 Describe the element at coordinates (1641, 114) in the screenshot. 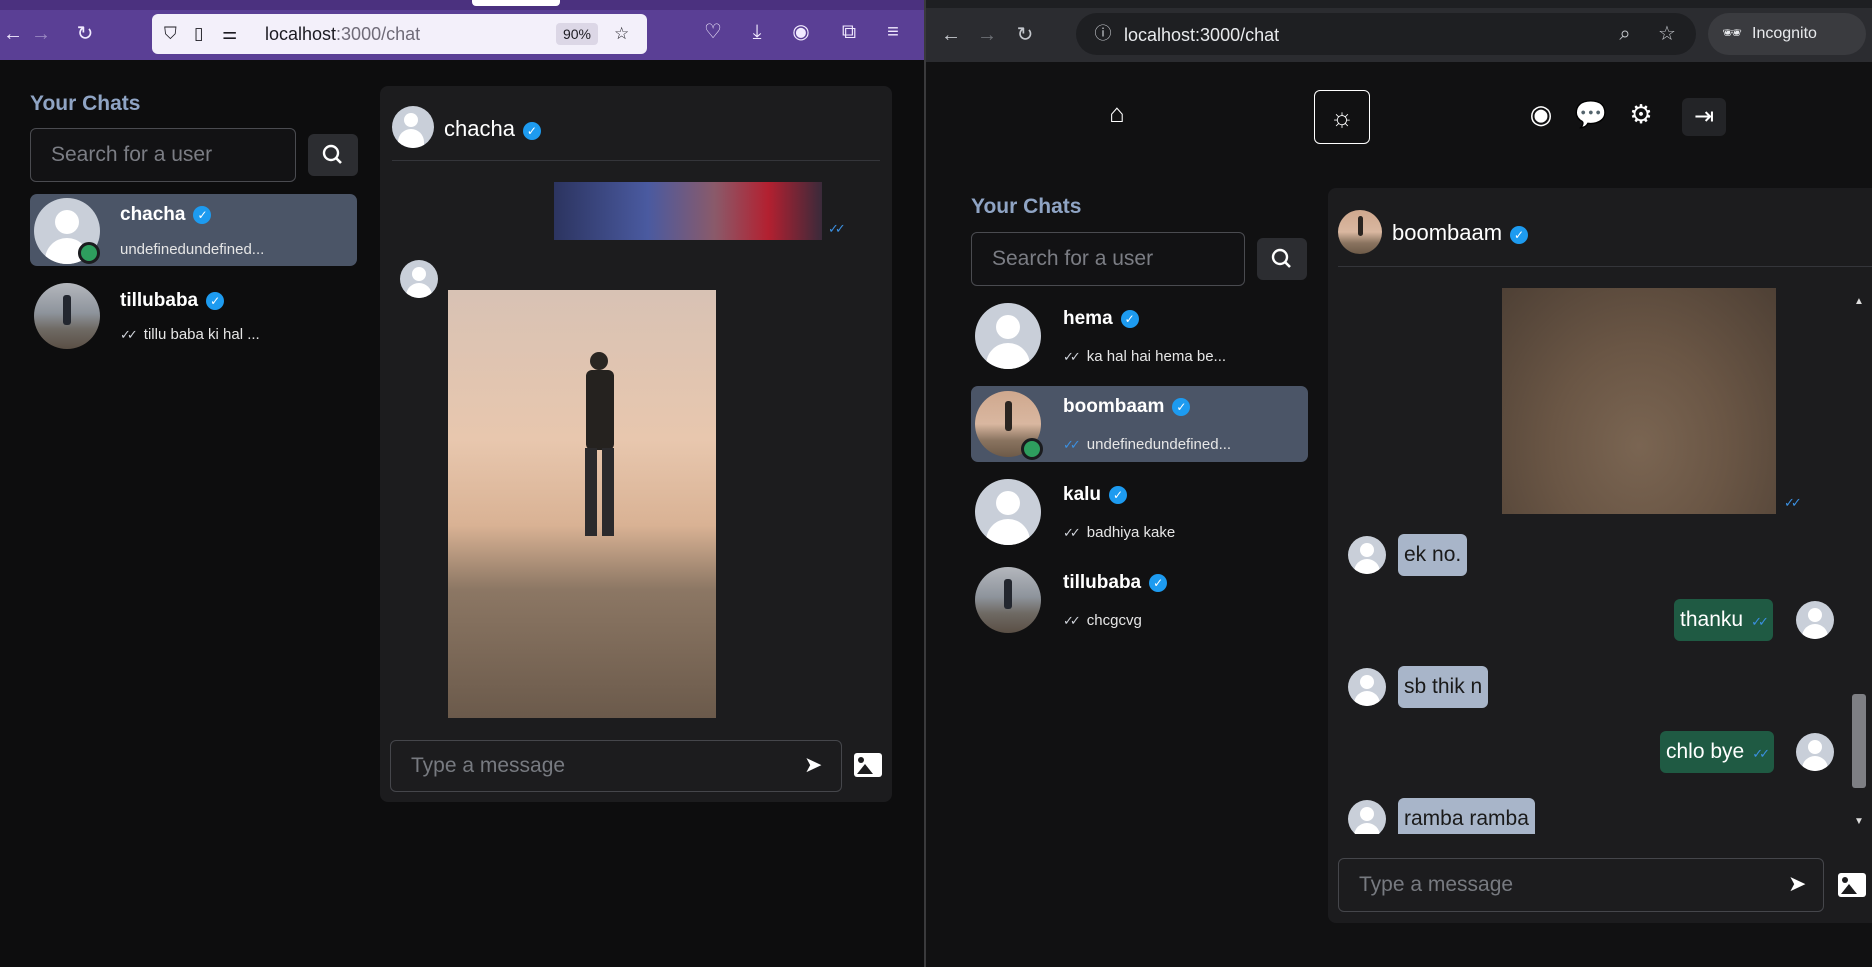

I see `settings-gear-icon: ⚙` at that location.